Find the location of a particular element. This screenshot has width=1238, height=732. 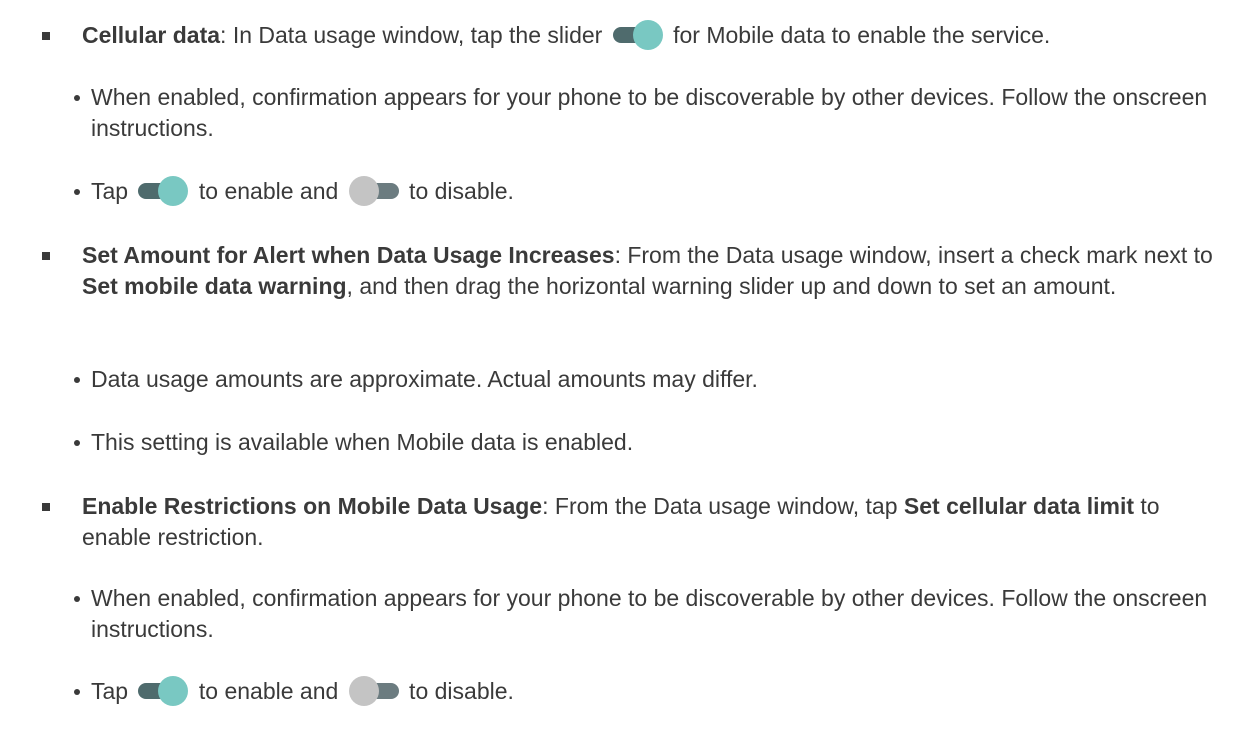

item-heading: Cellular data is located at coordinates (151, 35).